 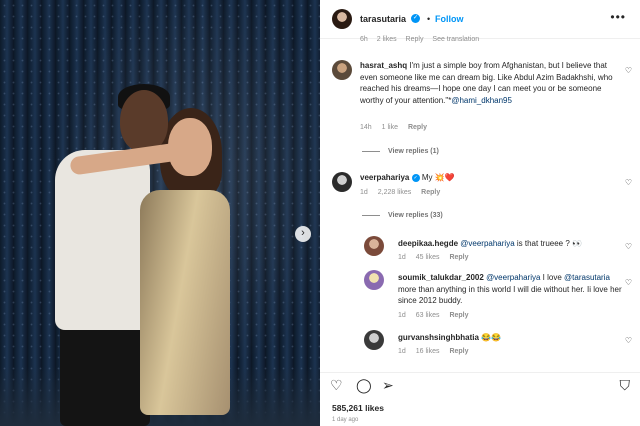 I want to click on post-timestamp: 1 day ago, so click(x=345, y=420).